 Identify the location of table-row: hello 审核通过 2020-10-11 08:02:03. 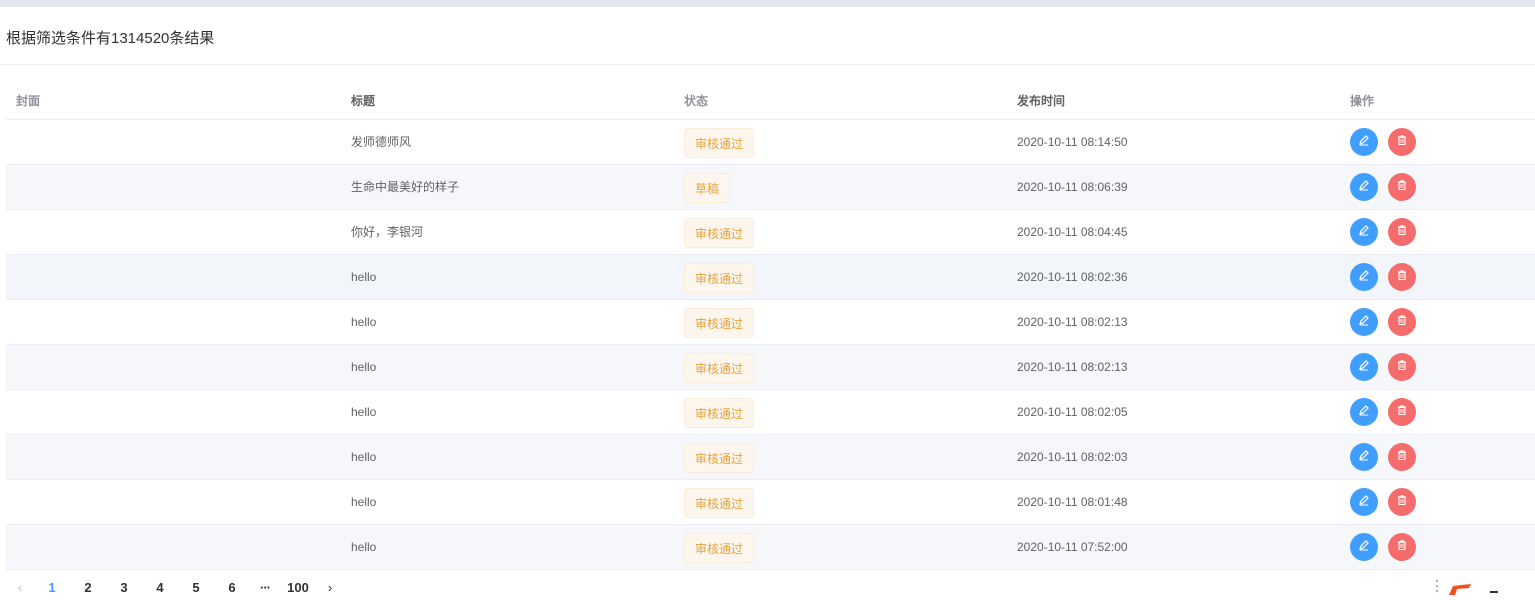
(770, 457).